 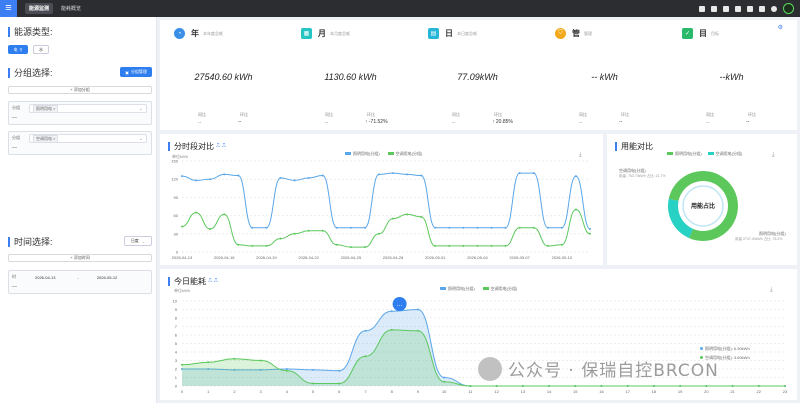 I want to click on kpi-value: -- kWh, so click(x=604, y=77).